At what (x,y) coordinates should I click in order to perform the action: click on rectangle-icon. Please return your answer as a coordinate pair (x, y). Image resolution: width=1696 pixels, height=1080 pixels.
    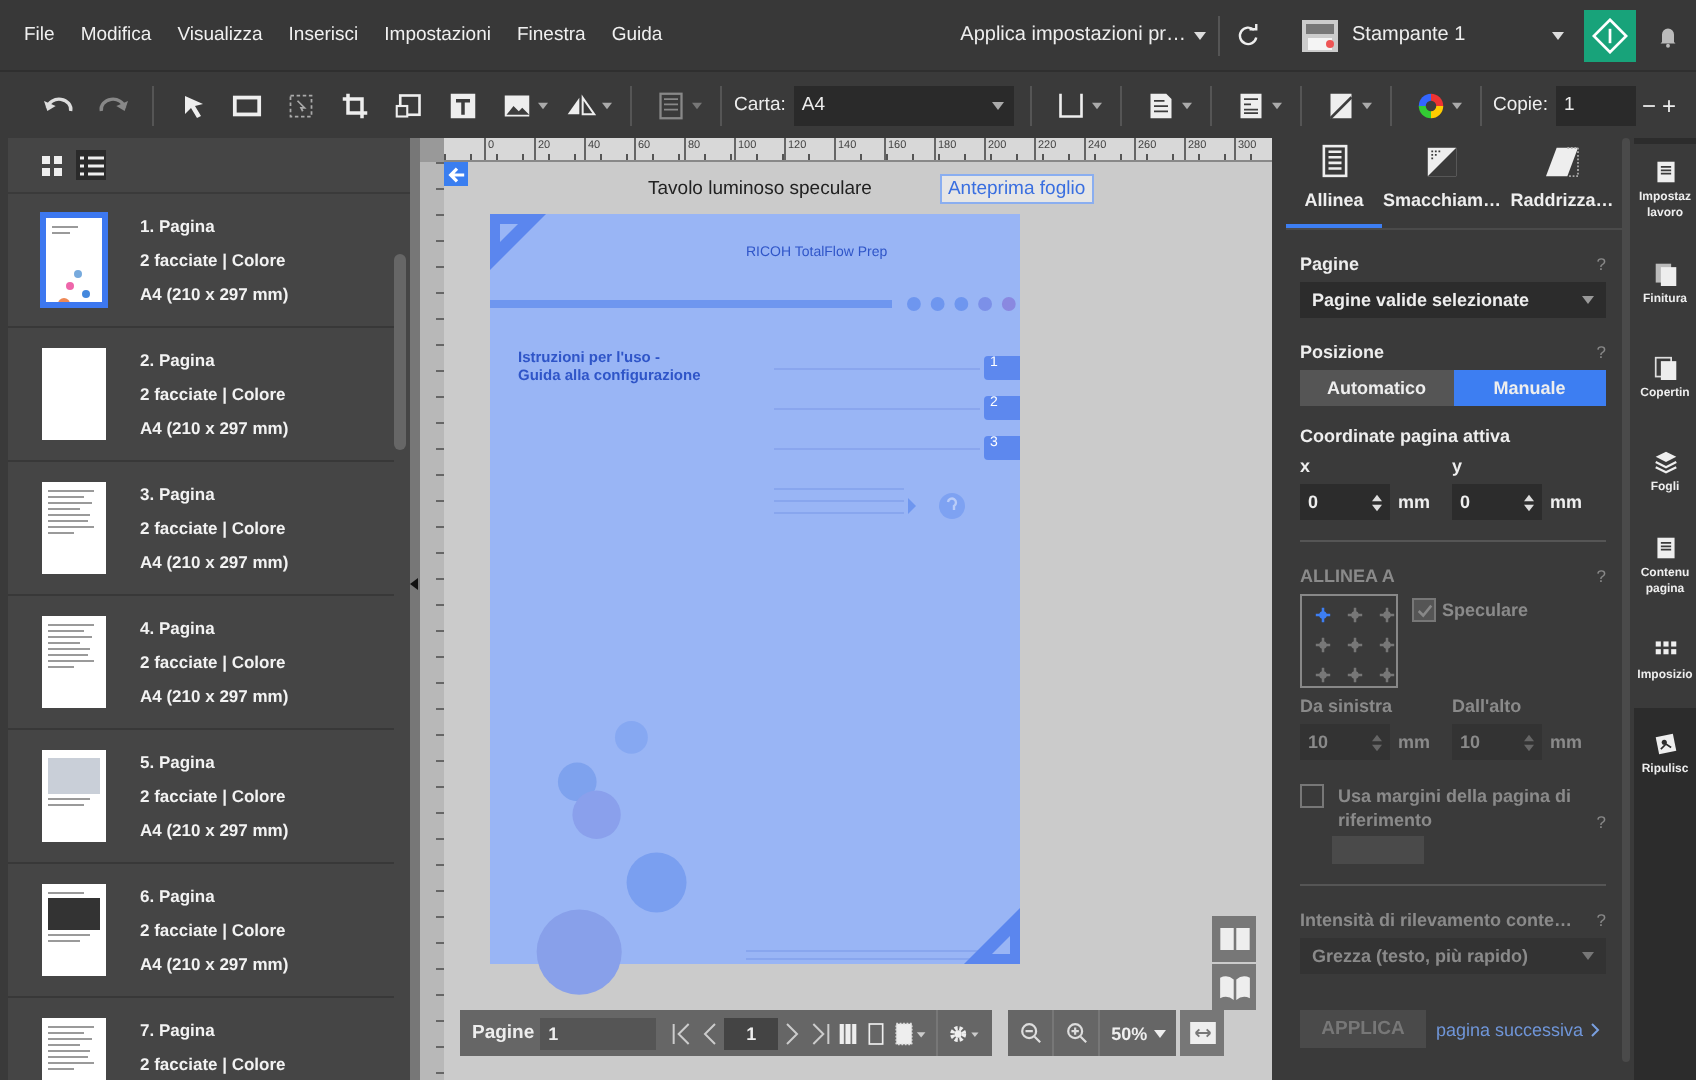
    Looking at the image, I should click on (247, 105).